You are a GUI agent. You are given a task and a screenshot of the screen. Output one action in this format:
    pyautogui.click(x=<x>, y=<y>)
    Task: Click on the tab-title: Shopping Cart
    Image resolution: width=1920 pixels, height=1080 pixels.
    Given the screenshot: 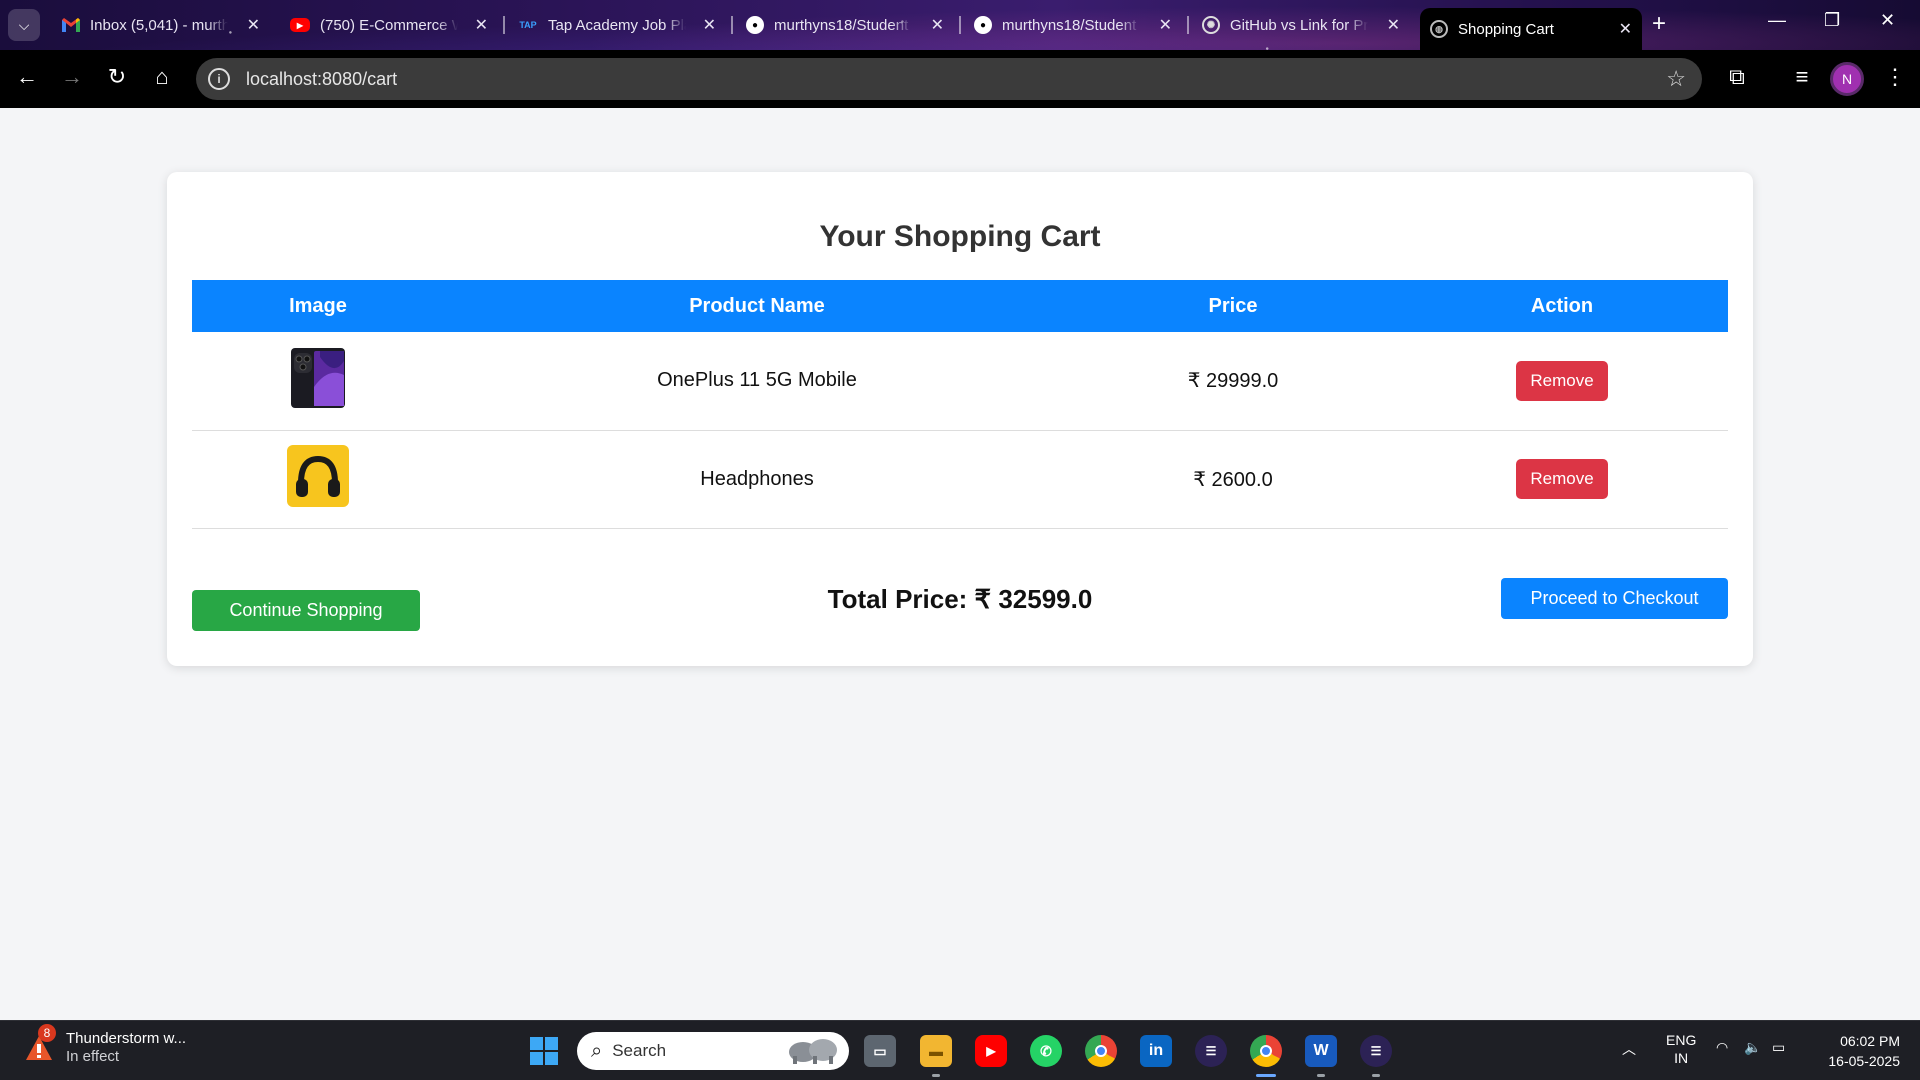 What is the action you would take?
    pyautogui.click(x=1506, y=29)
    